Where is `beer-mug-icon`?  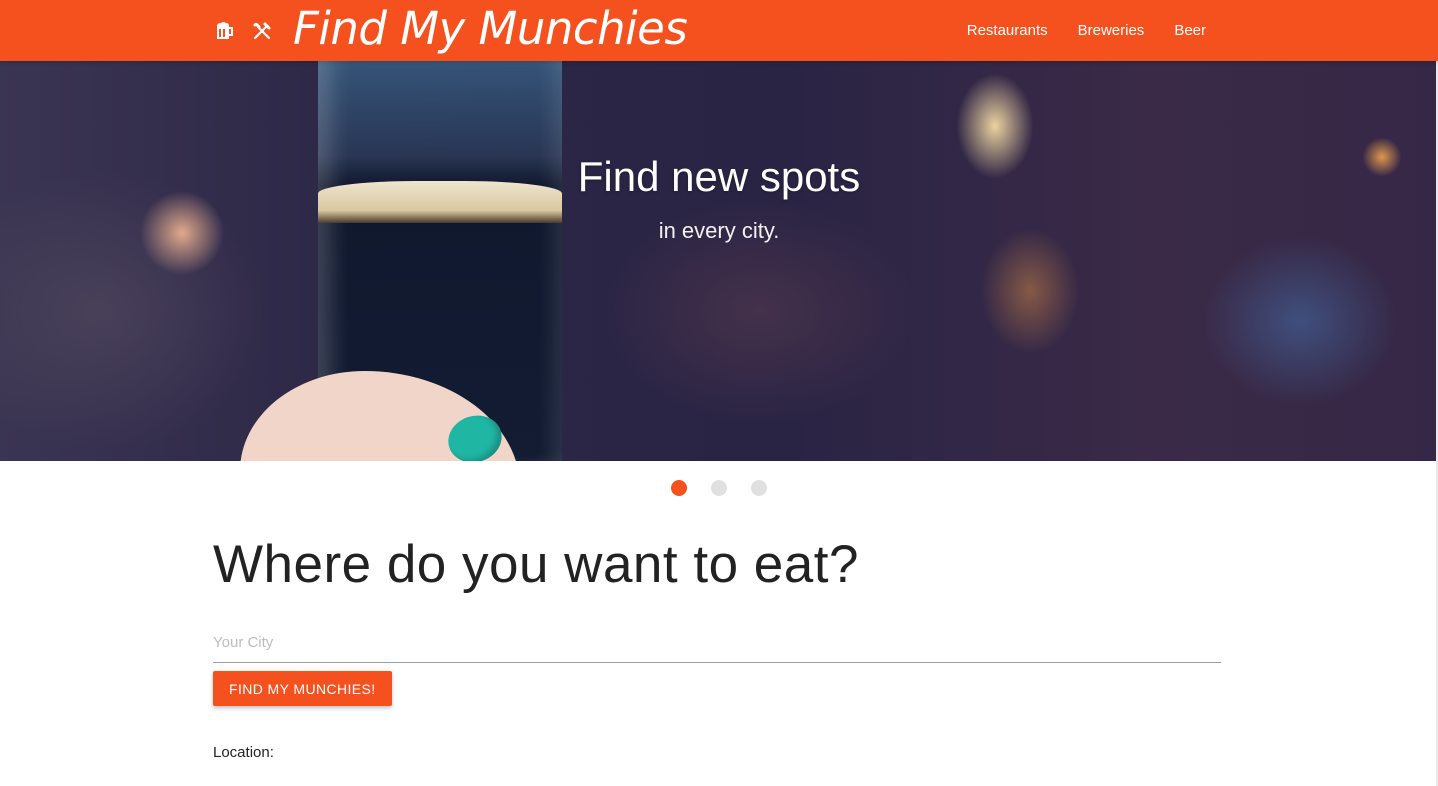 beer-mug-icon is located at coordinates (224, 31).